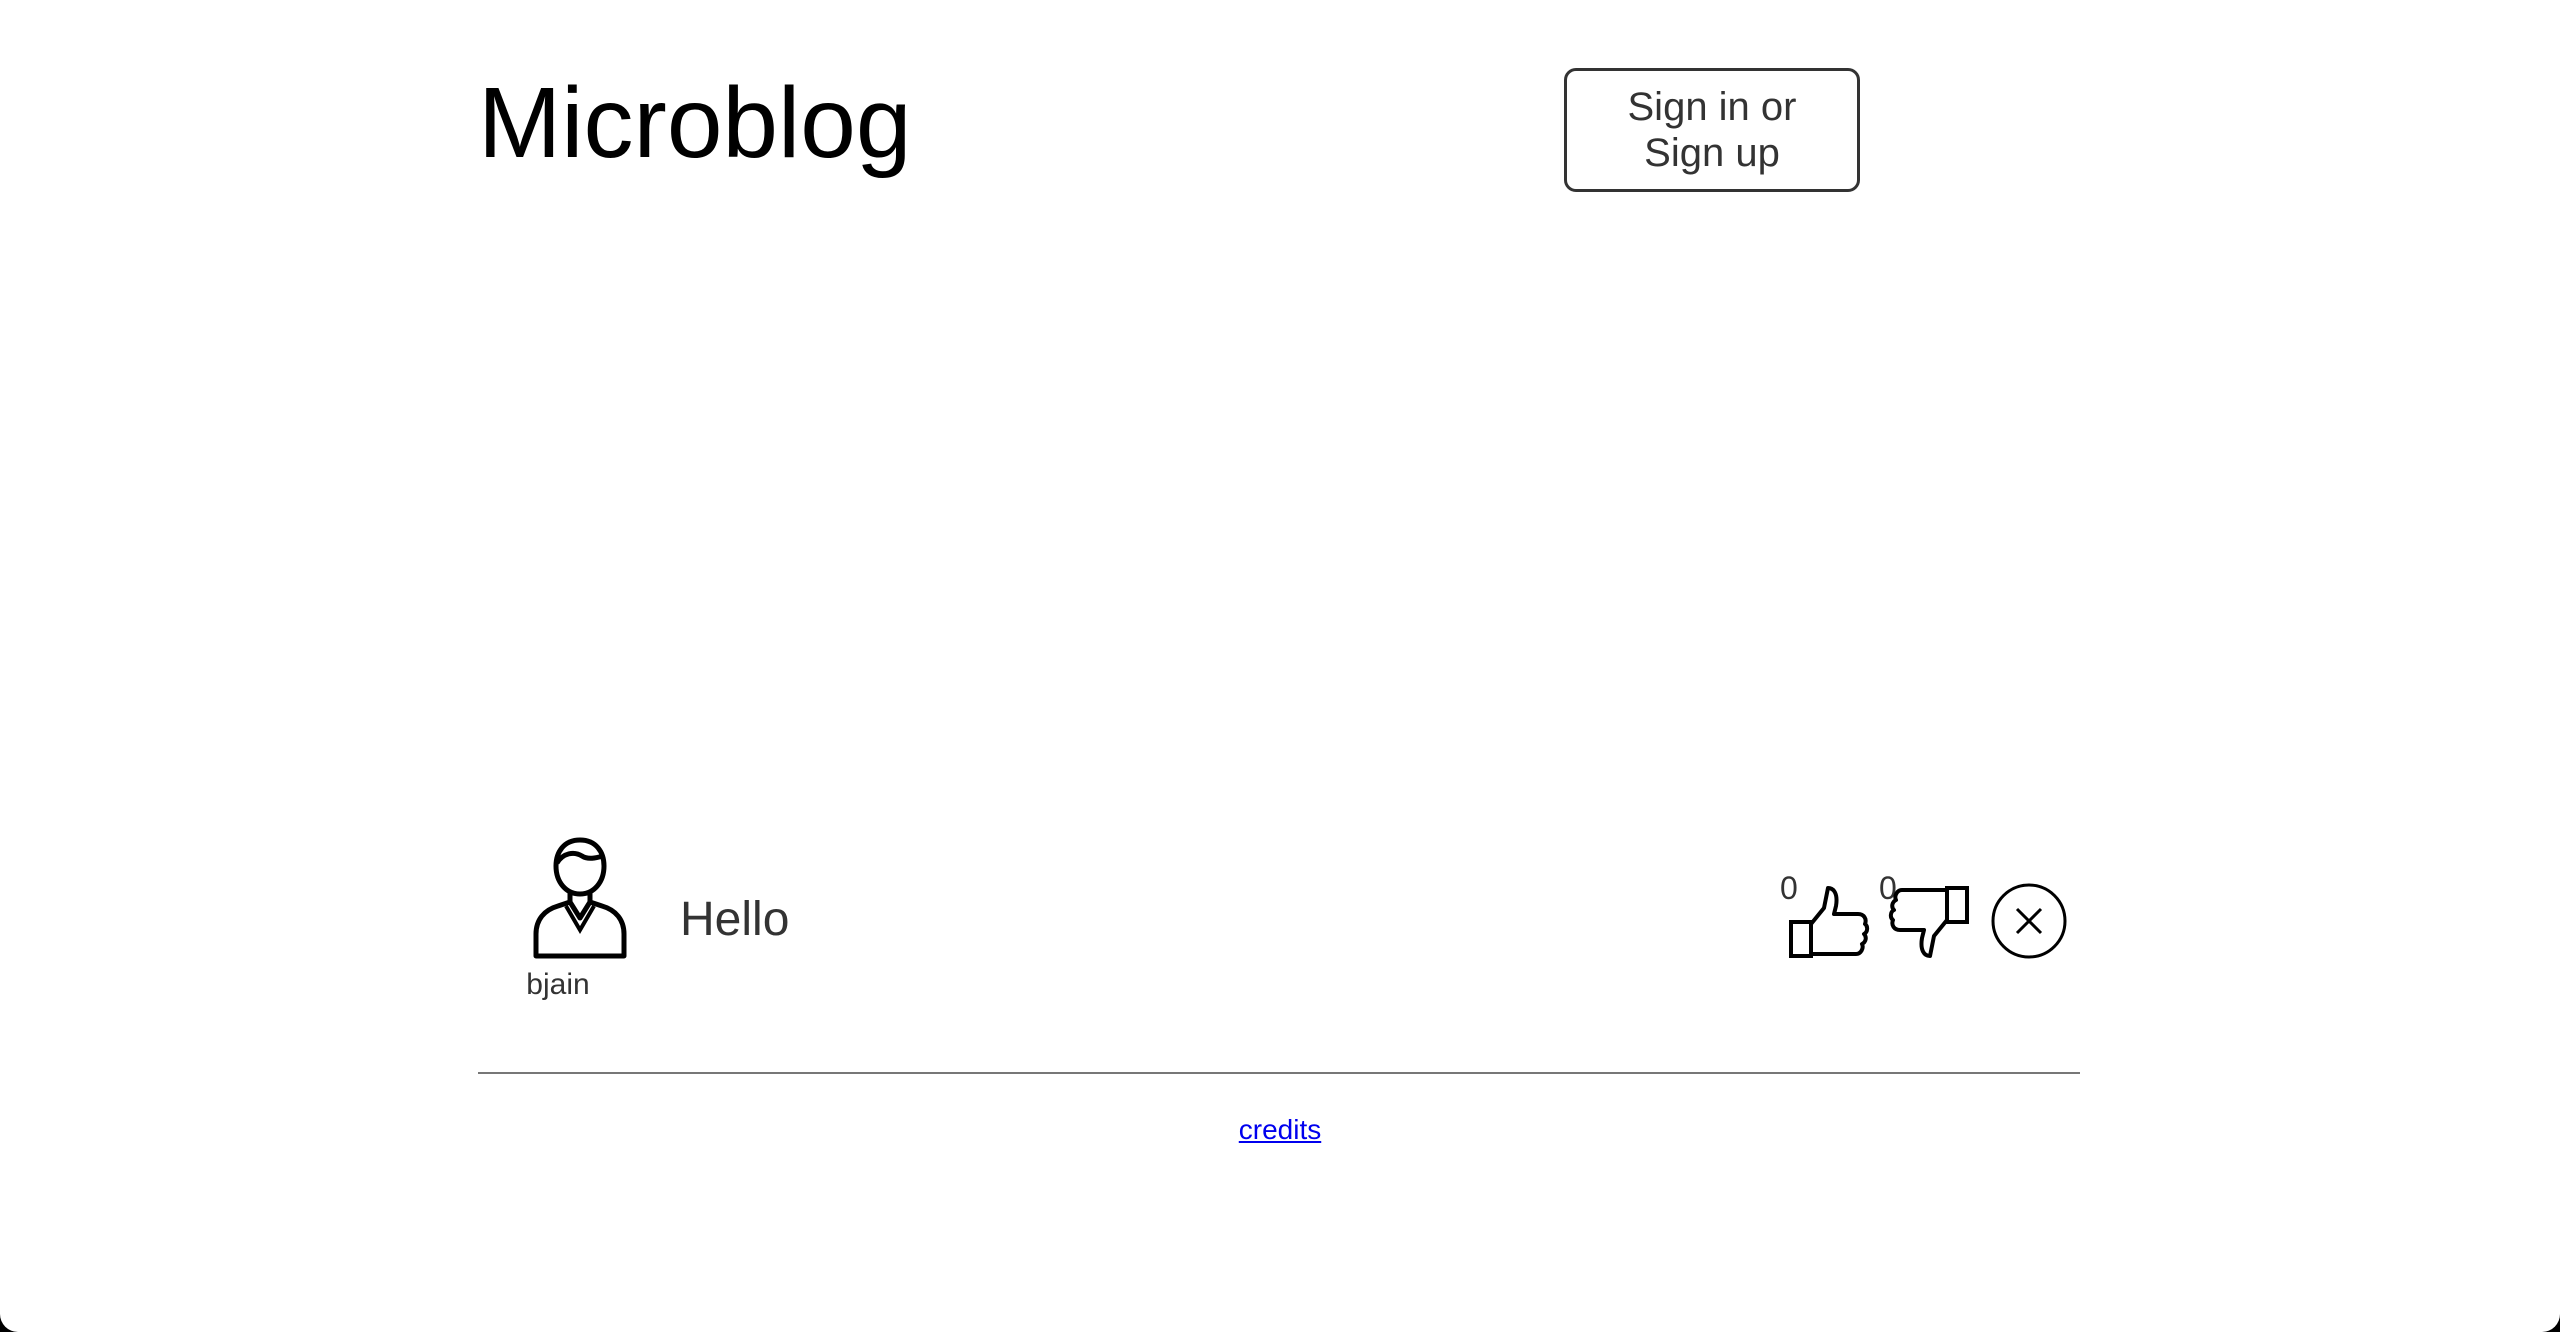 The height and width of the screenshot is (1332, 2560). What do you see at coordinates (580, 898) in the screenshot?
I see `user-avatar-icon` at bounding box center [580, 898].